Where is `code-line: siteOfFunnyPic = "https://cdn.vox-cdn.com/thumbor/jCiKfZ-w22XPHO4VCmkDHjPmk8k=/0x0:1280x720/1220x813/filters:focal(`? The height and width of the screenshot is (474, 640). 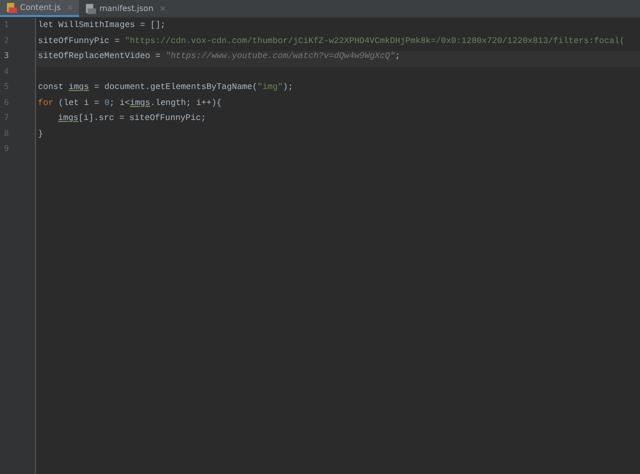
code-line: siteOfFunnyPic = "https://cdn.vox-cdn.com/thumbor/jCiKfZ-w22XPHO4VCmkDHjPmk8k=/0x0:1280x720/1220x813/filters:focal( is located at coordinates (331, 41).